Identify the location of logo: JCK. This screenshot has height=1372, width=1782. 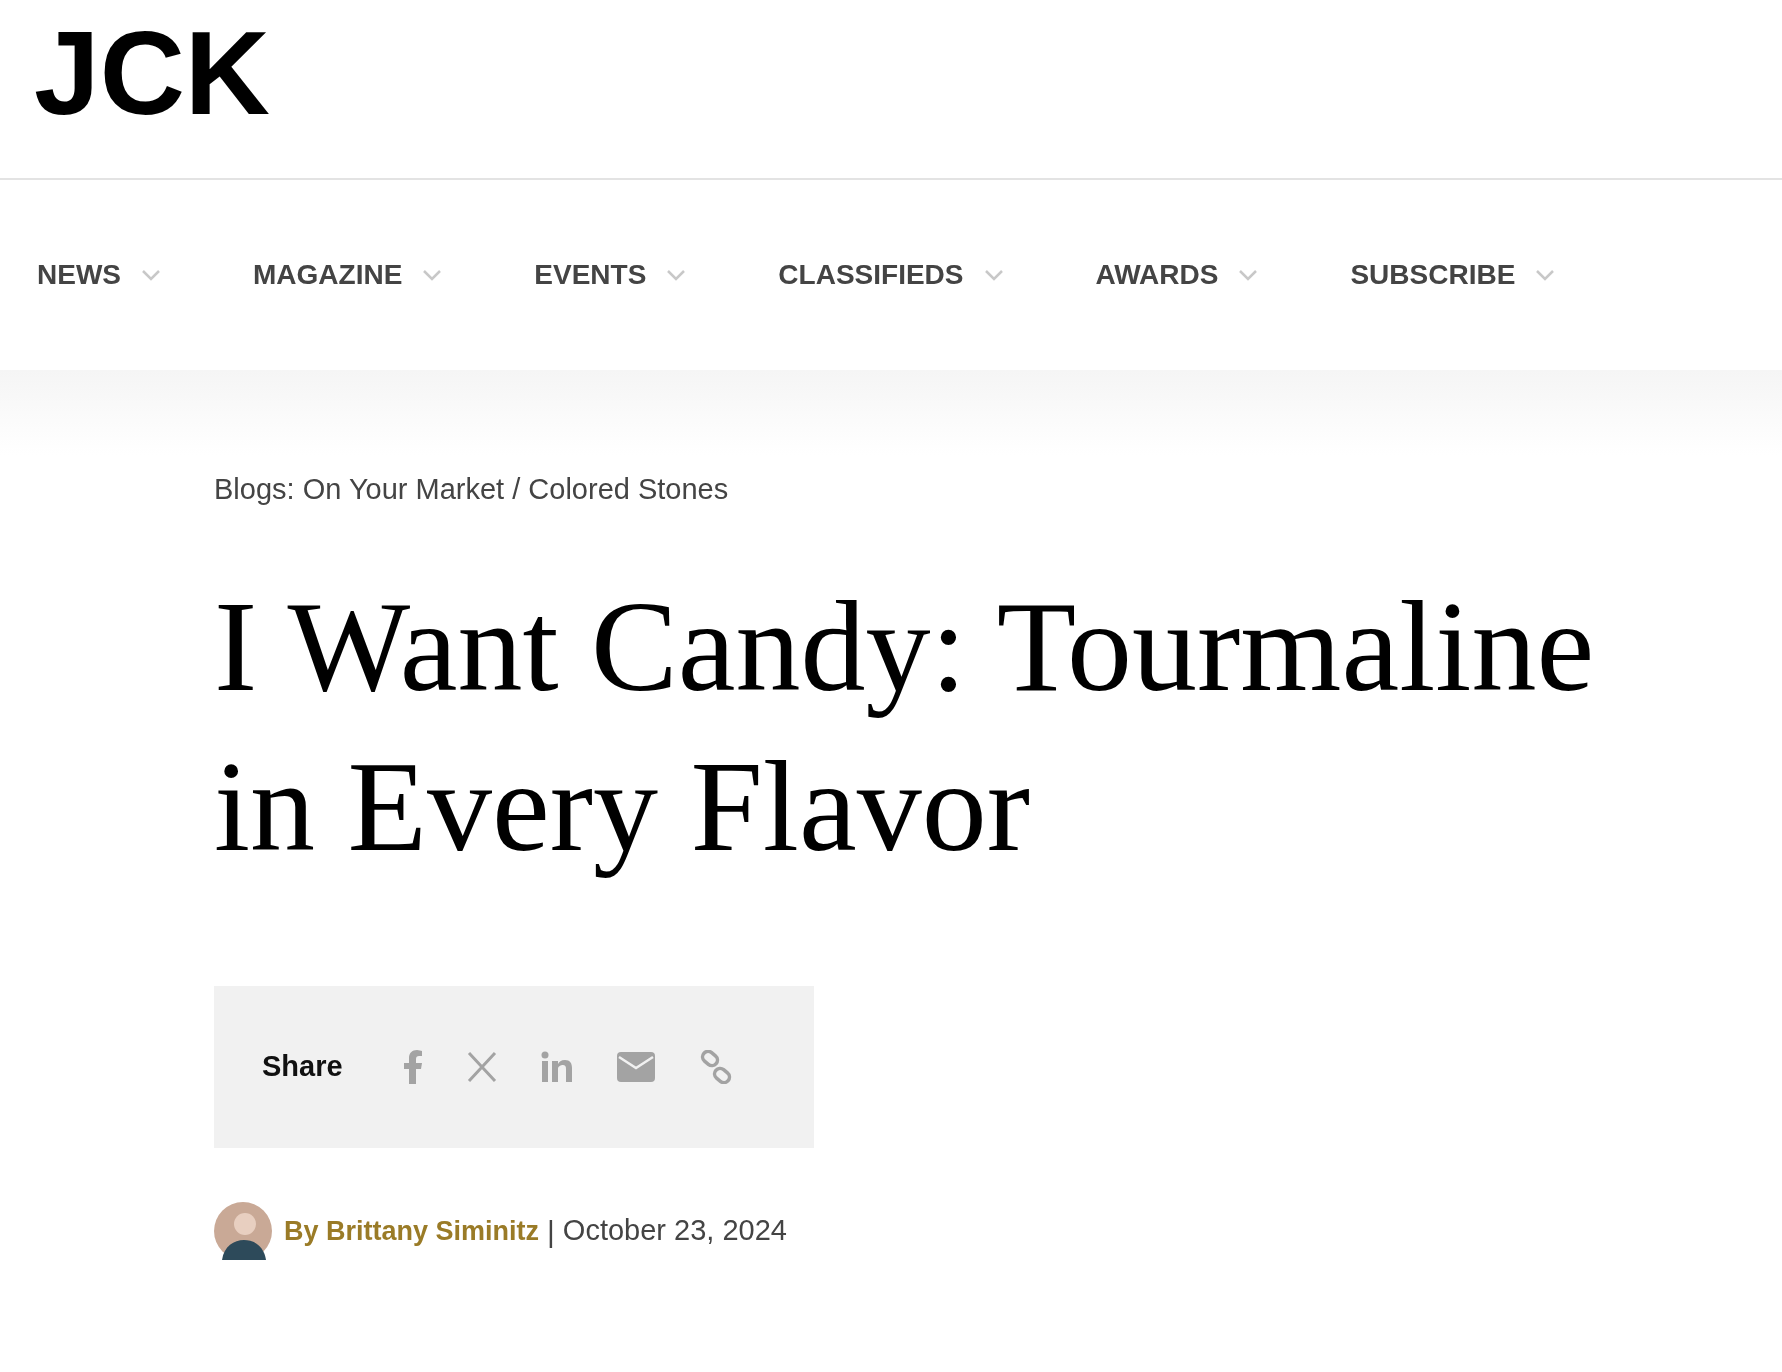
(154, 74).